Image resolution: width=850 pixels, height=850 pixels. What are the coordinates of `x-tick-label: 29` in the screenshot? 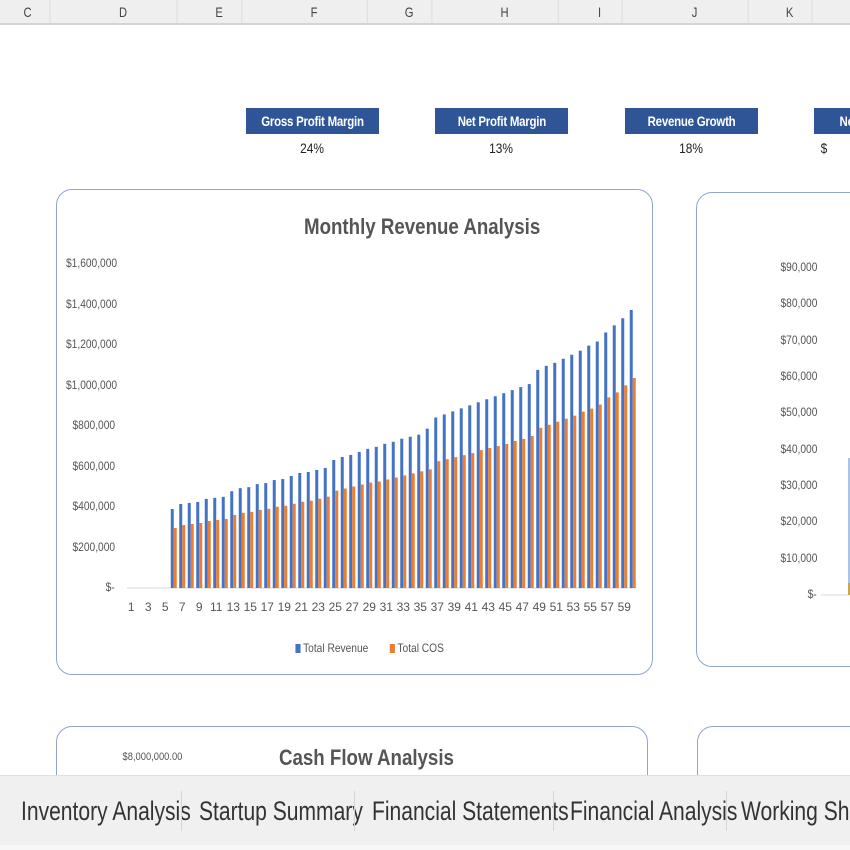 It's located at (369, 607).